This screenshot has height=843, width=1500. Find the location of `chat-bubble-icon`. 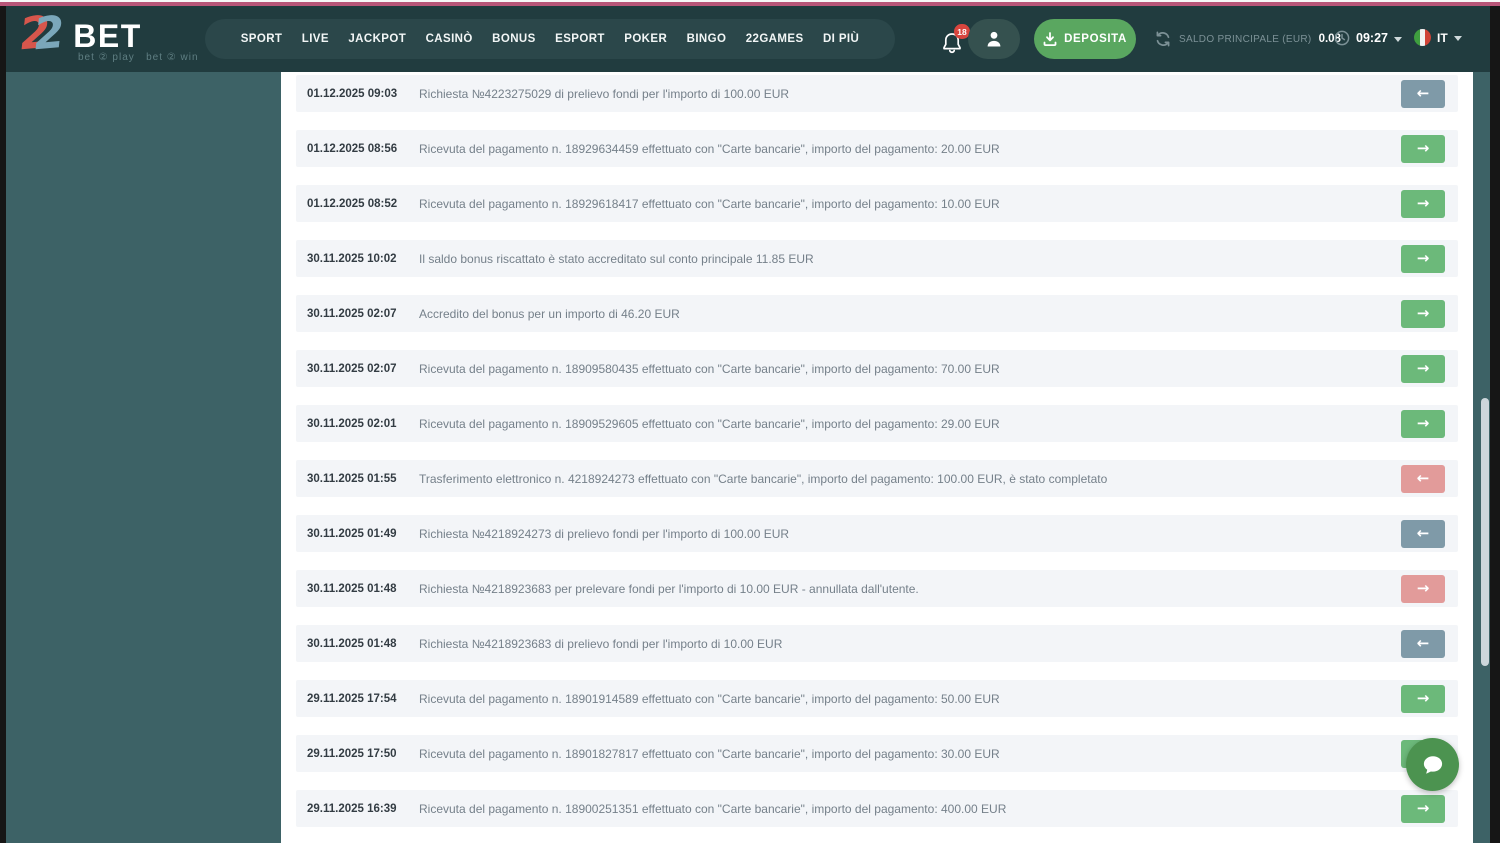

chat-bubble-icon is located at coordinates (1433, 765).